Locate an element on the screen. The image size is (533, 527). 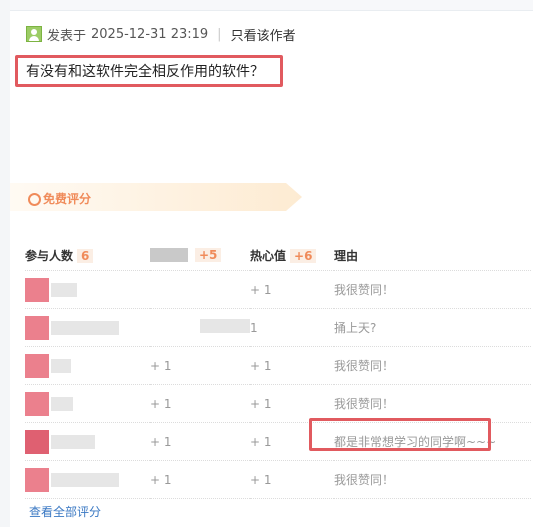
rating-circle-icon is located at coordinates (34, 199).